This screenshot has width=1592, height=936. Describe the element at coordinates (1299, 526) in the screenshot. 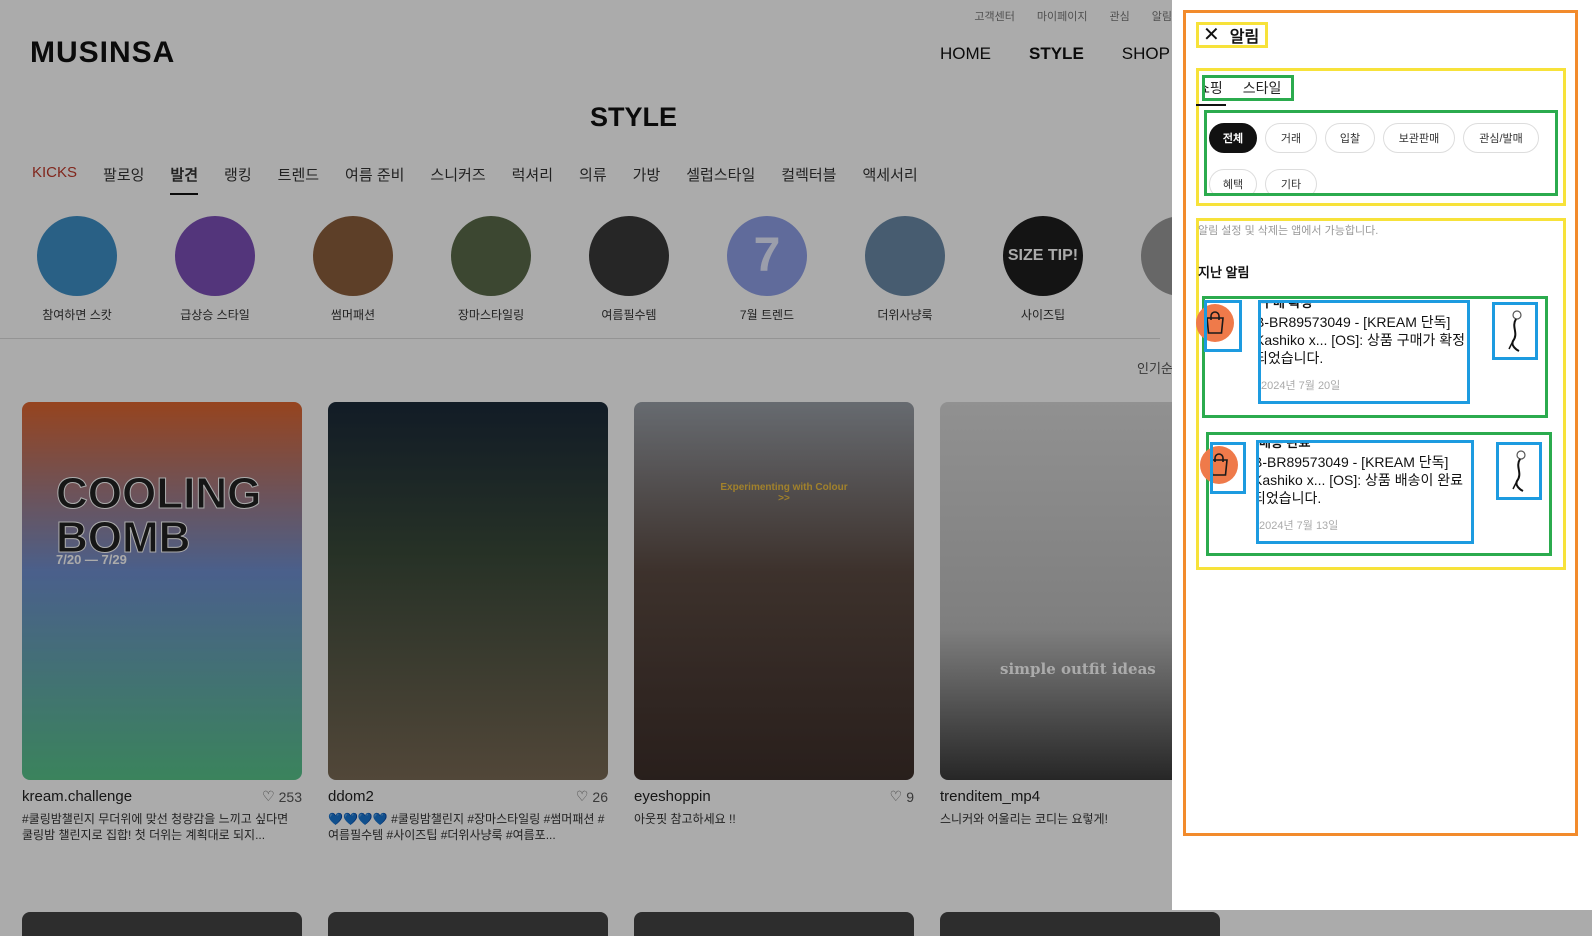

I see `notification-date: 2024년 7월 13일` at that location.